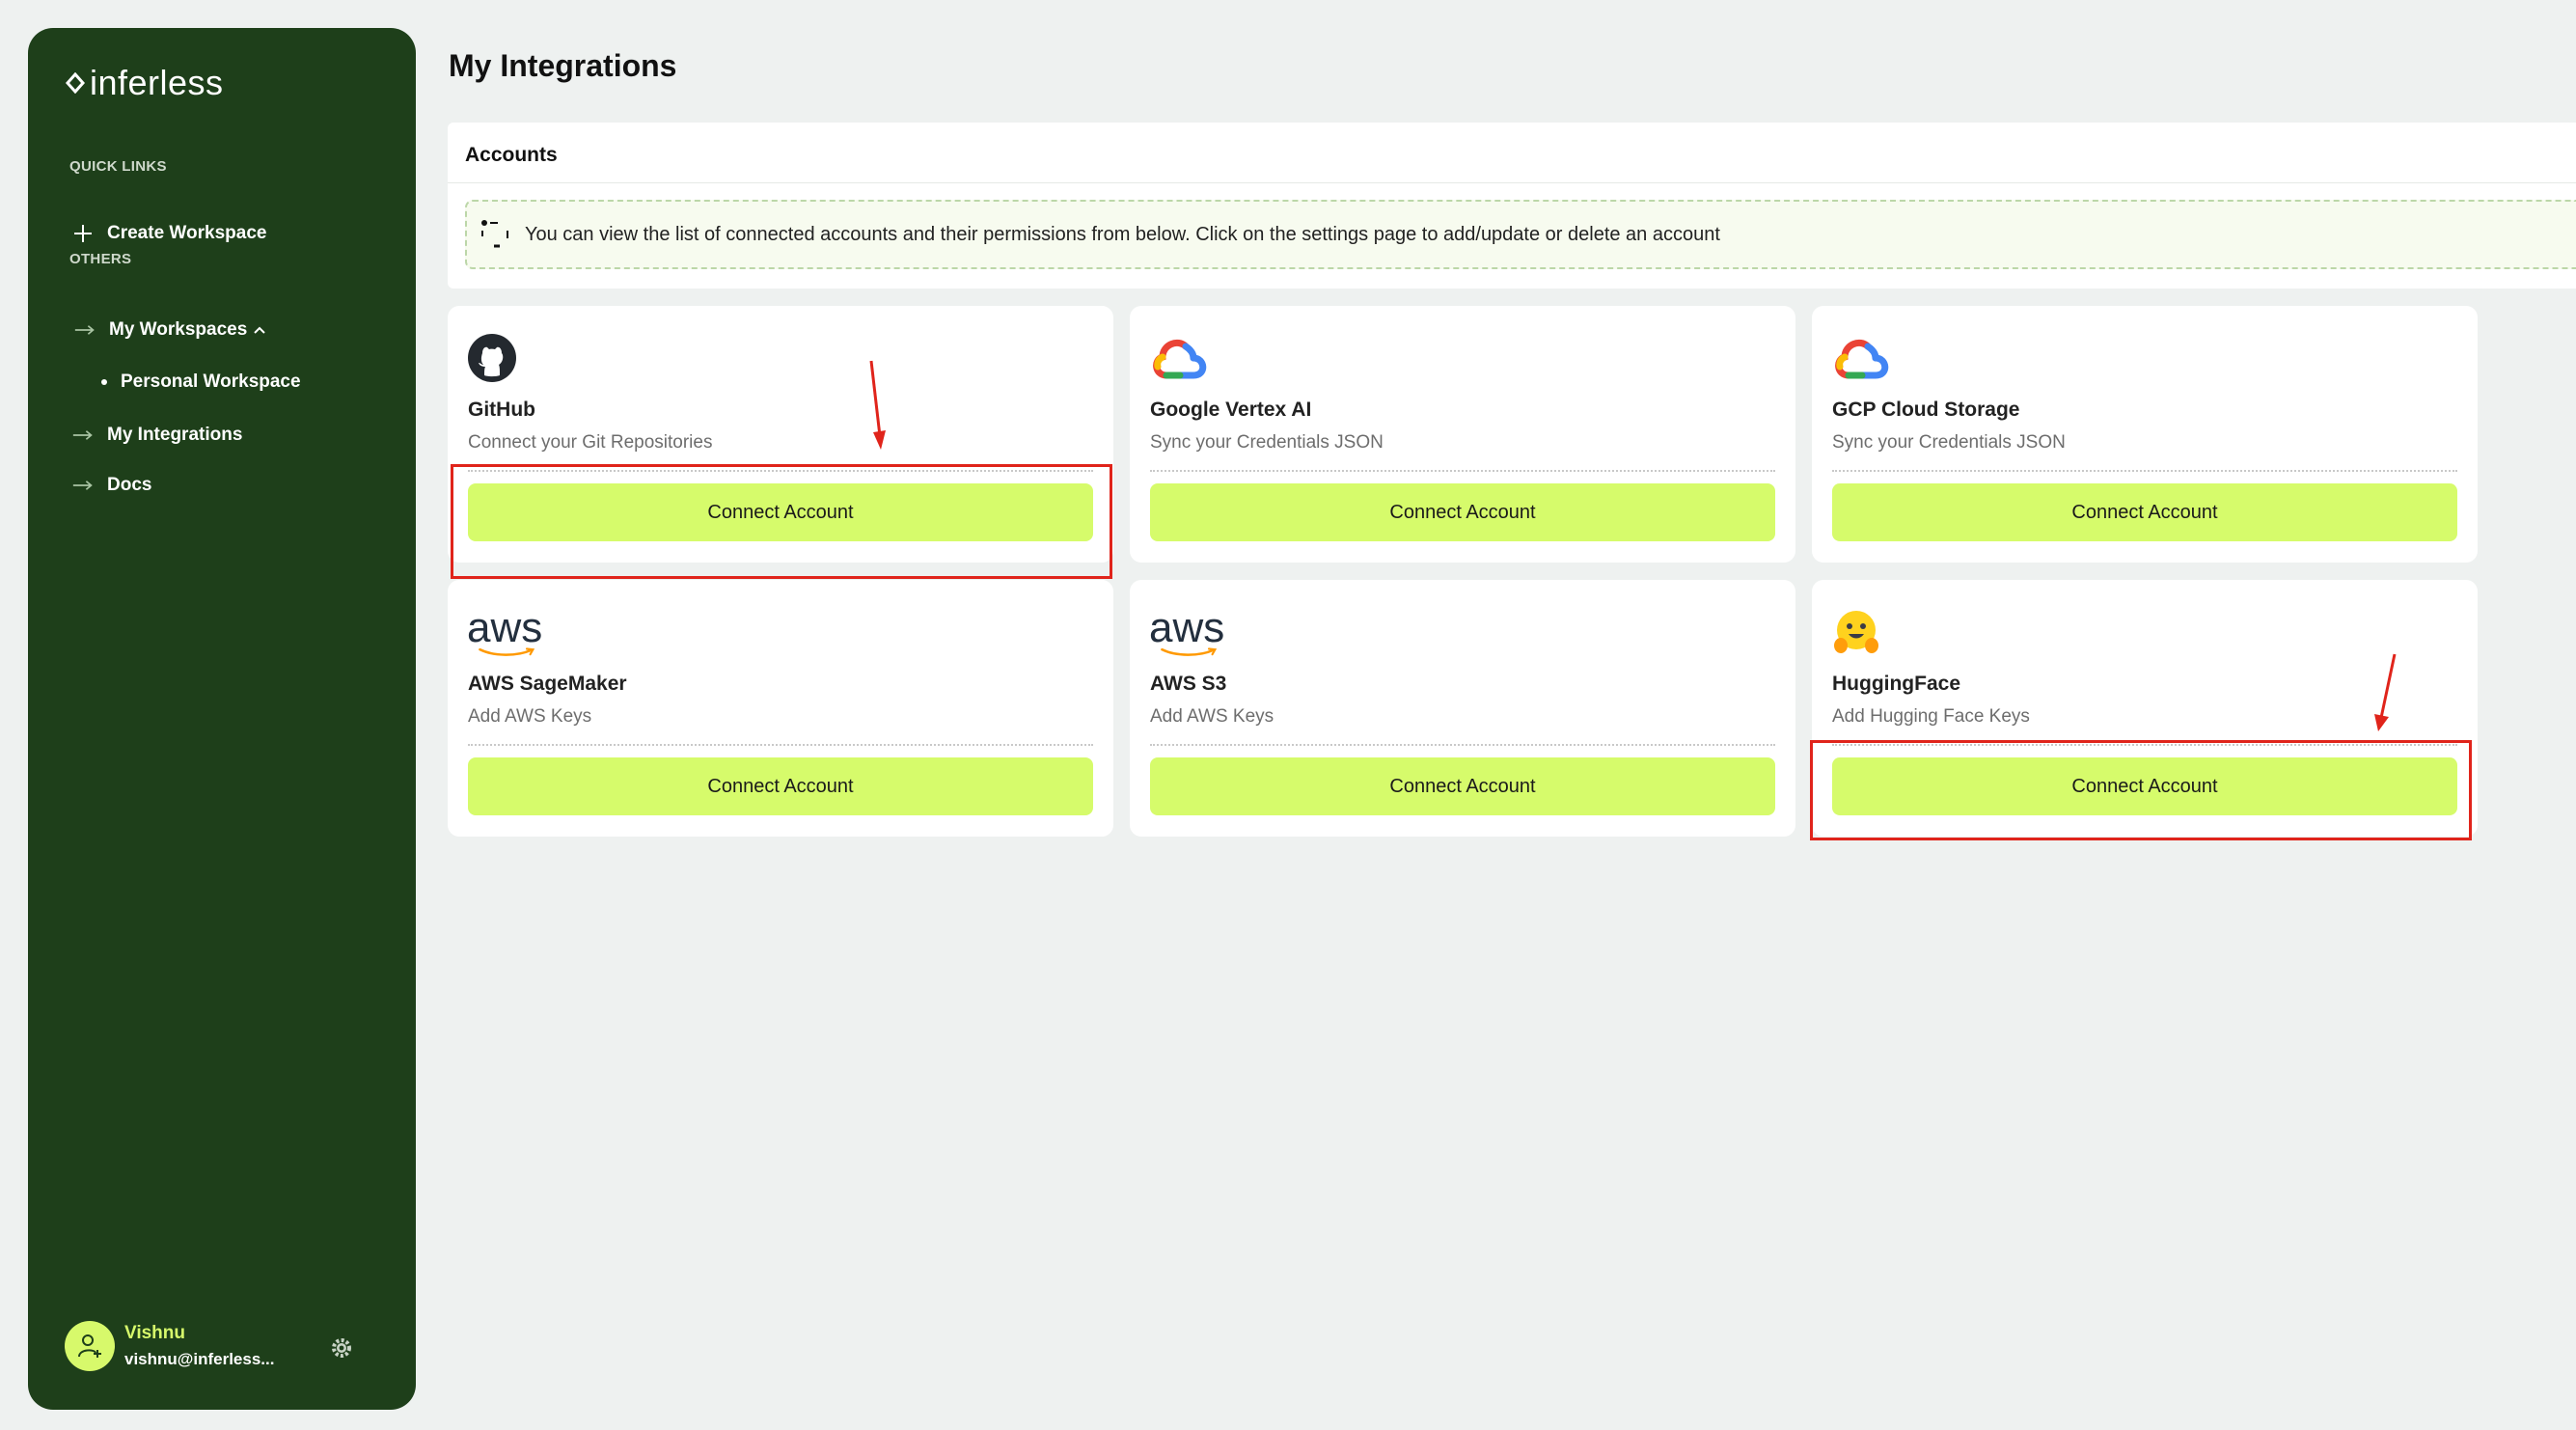 The image size is (2576, 1430). Describe the element at coordinates (76, 83) in the screenshot. I see `inferless-logo-icon` at that location.